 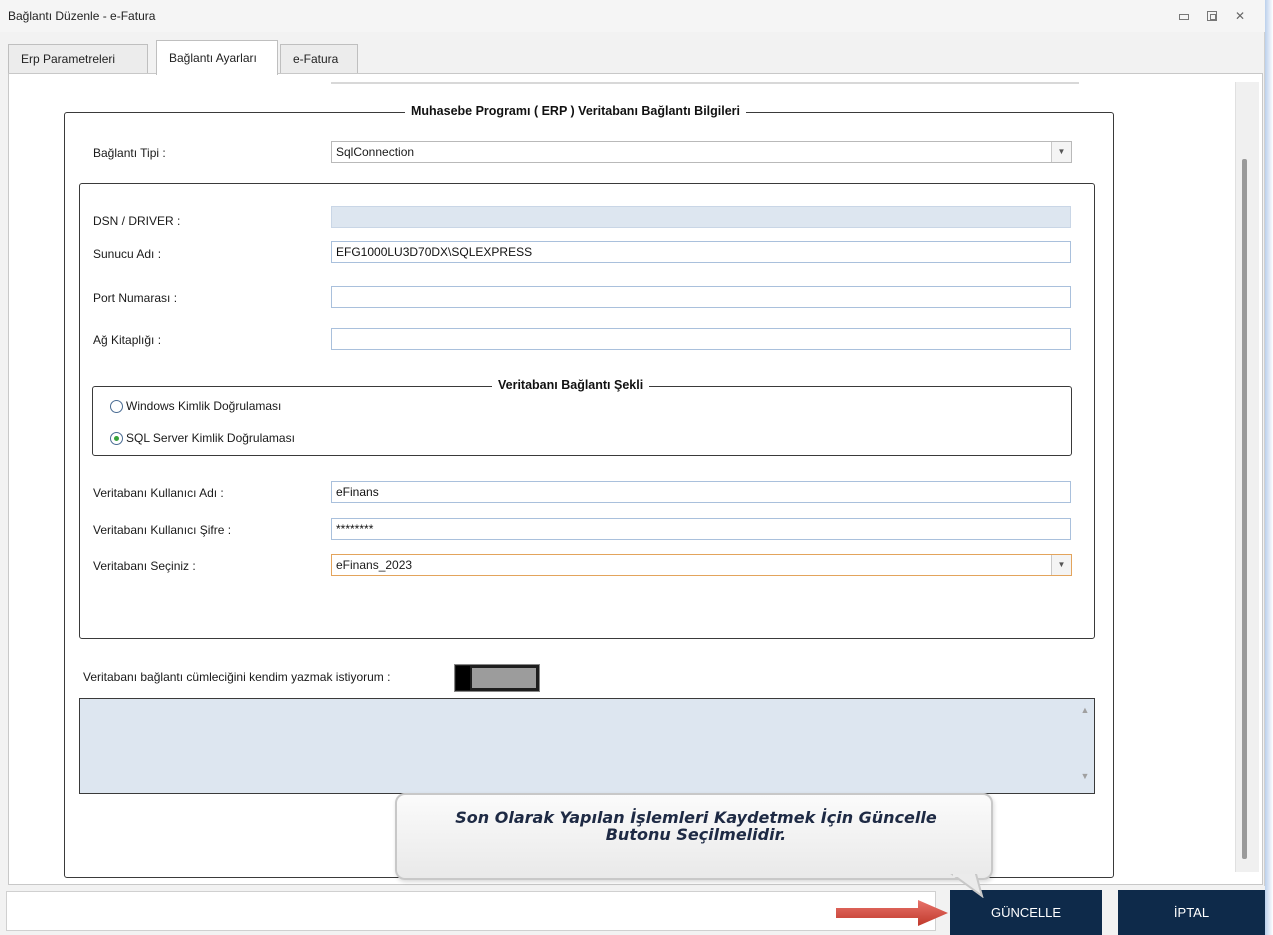 What do you see at coordinates (701, 529) in the screenshot?
I see `db-password-field: ********` at bounding box center [701, 529].